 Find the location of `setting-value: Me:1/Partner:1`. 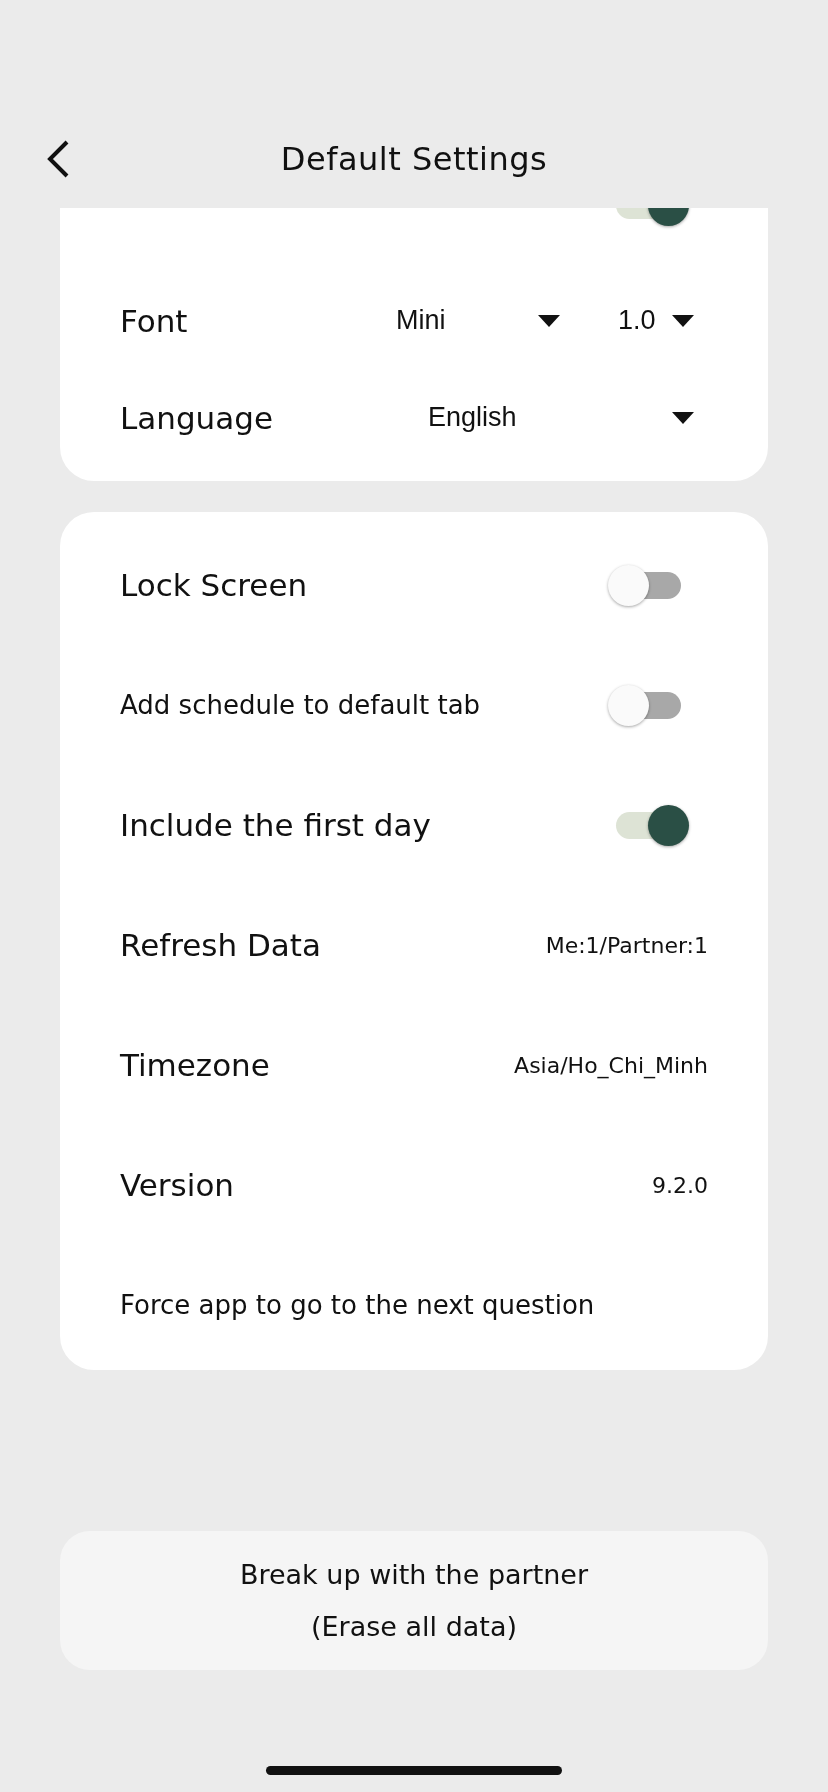

setting-value: Me:1/Partner:1 is located at coordinates (626, 945).